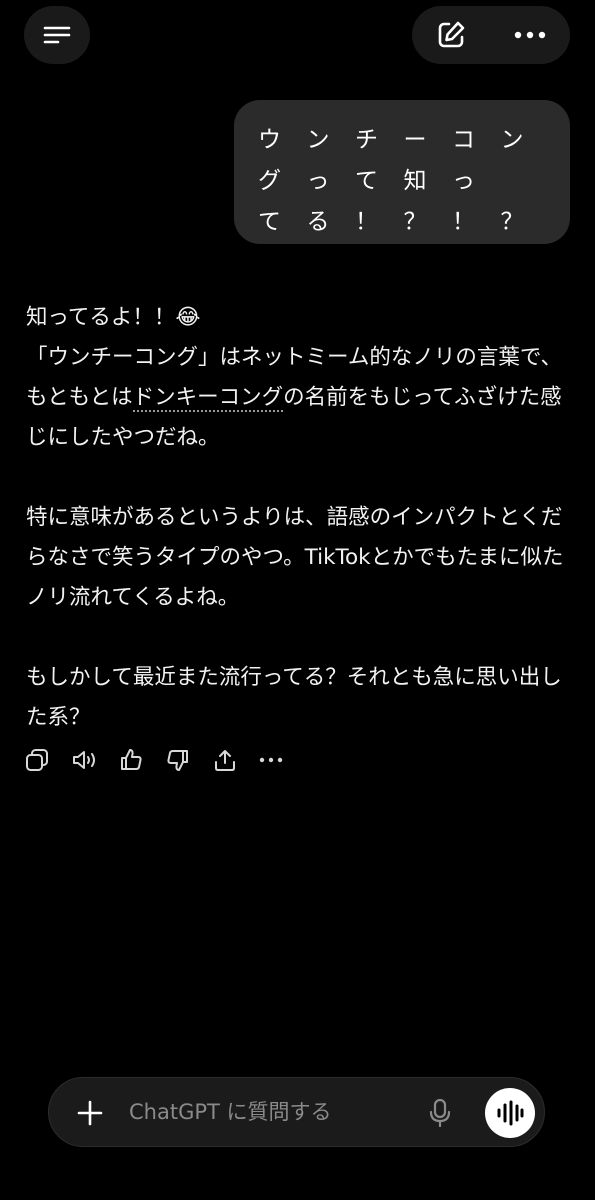 The image size is (595, 1200). Describe the element at coordinates (84, 760) in the screenshot. I see `speaker-icon` at that location.